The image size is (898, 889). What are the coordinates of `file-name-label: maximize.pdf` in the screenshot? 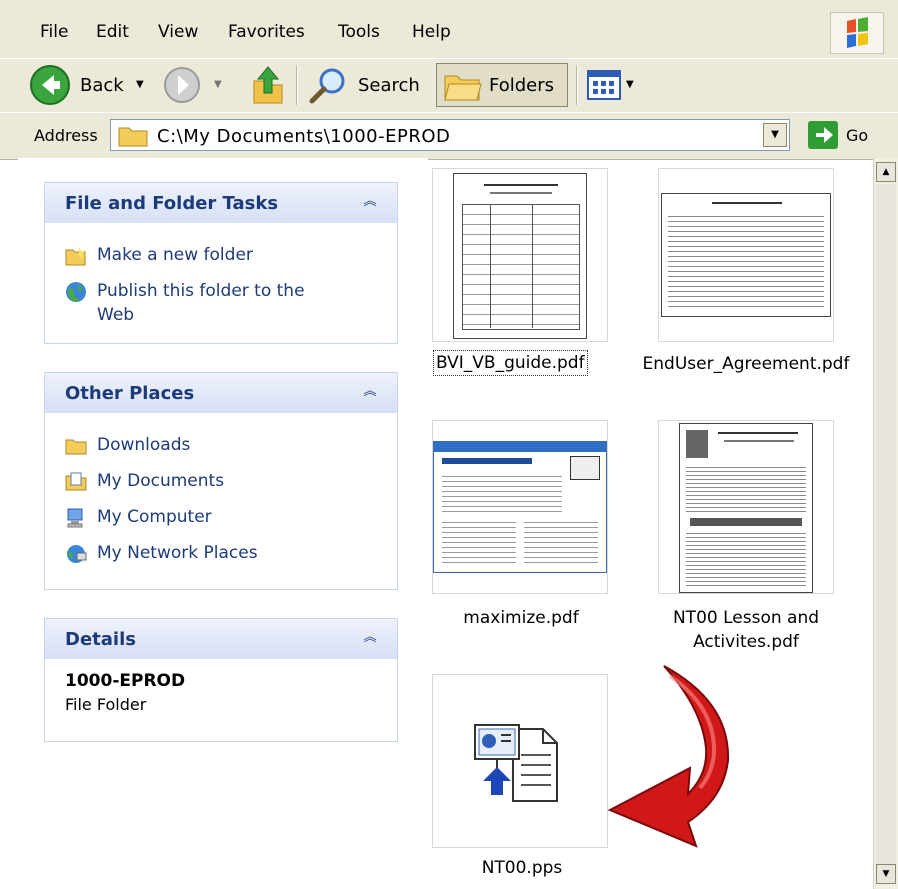 It's located at (521, 618).